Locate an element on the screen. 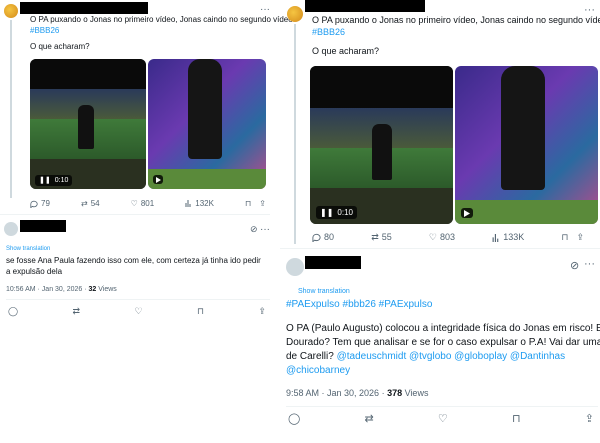  views-button: 132K is located at coordinates (199, 203).